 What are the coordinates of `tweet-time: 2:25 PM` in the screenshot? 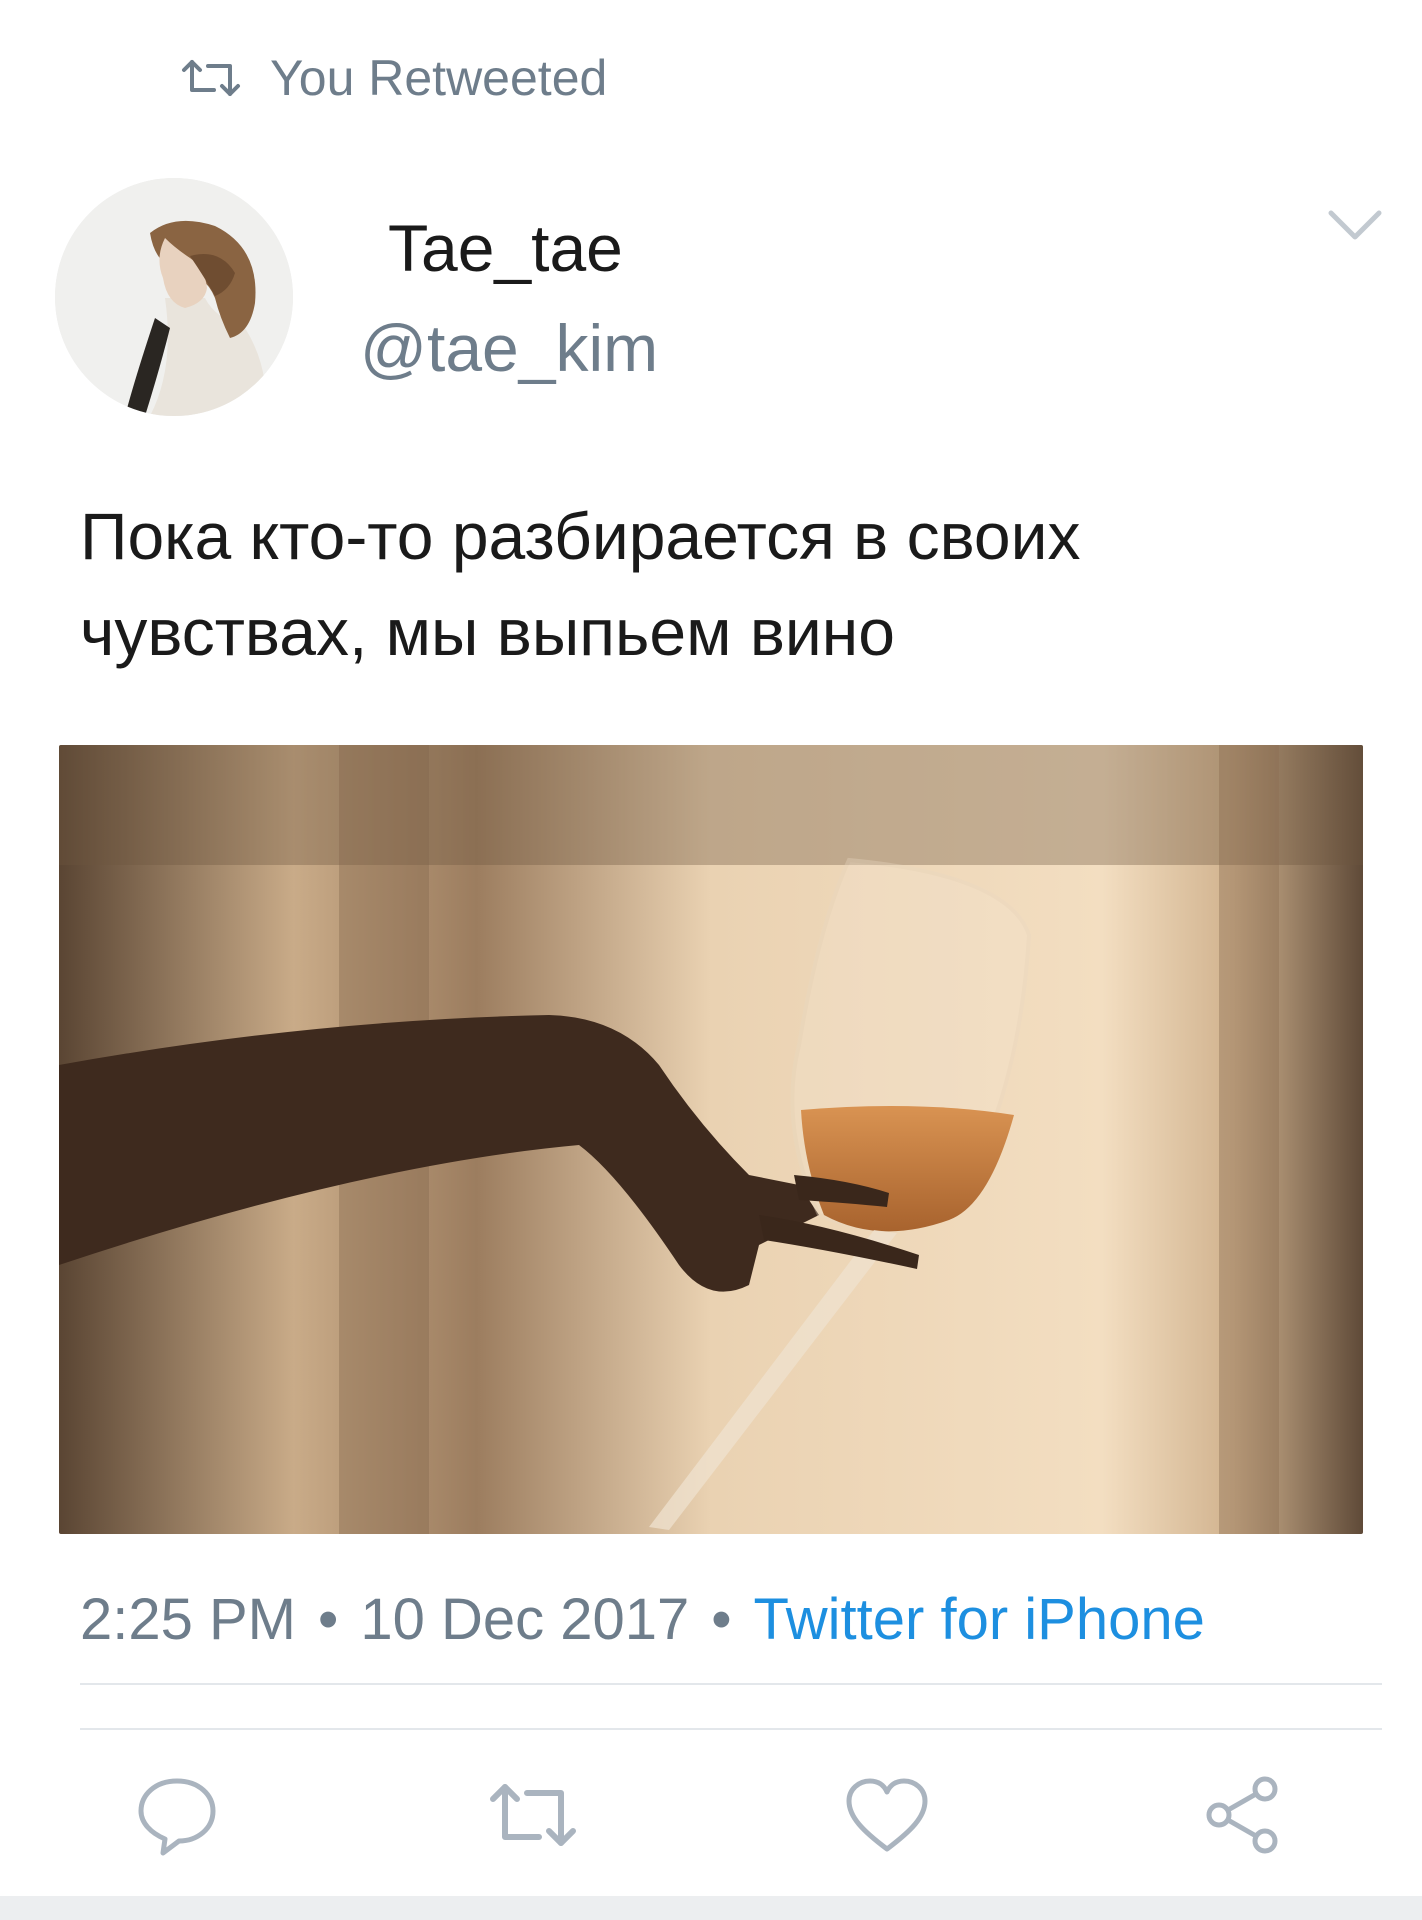 It's located at (188, 1619).